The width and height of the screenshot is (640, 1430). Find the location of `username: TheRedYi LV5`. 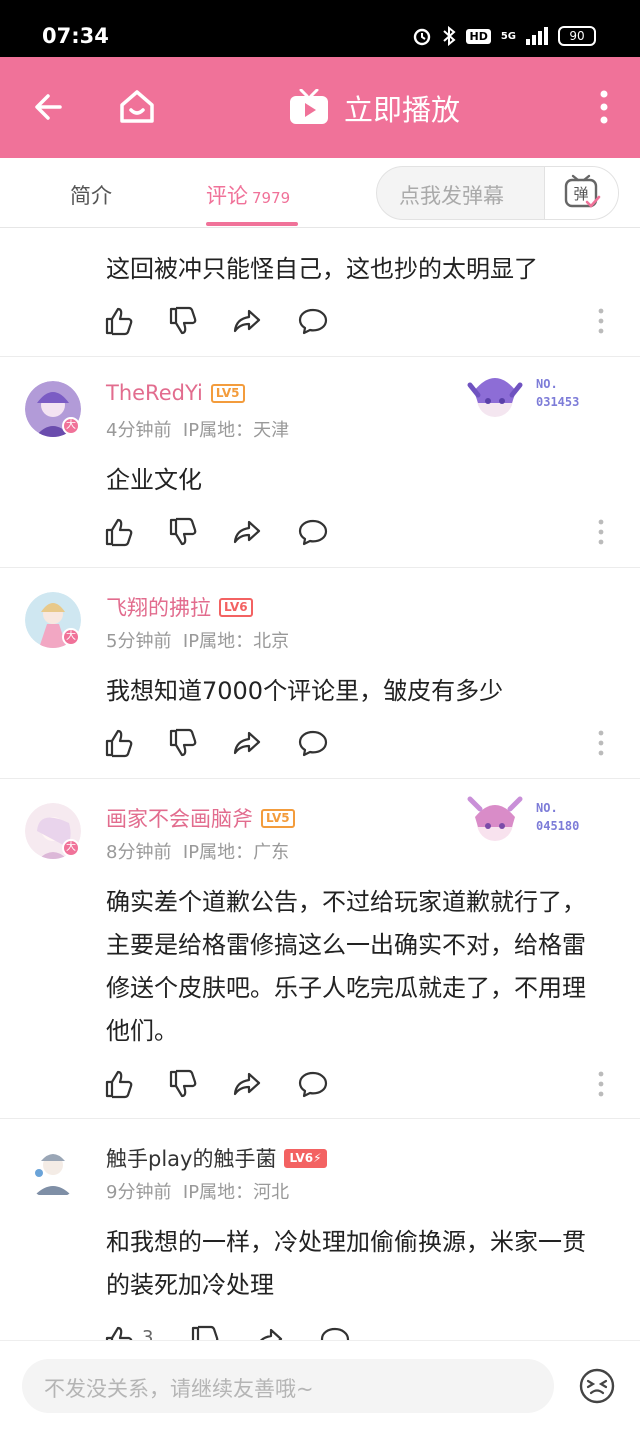

username: TheRedYi LV5 is located at coordinates (175, 393).